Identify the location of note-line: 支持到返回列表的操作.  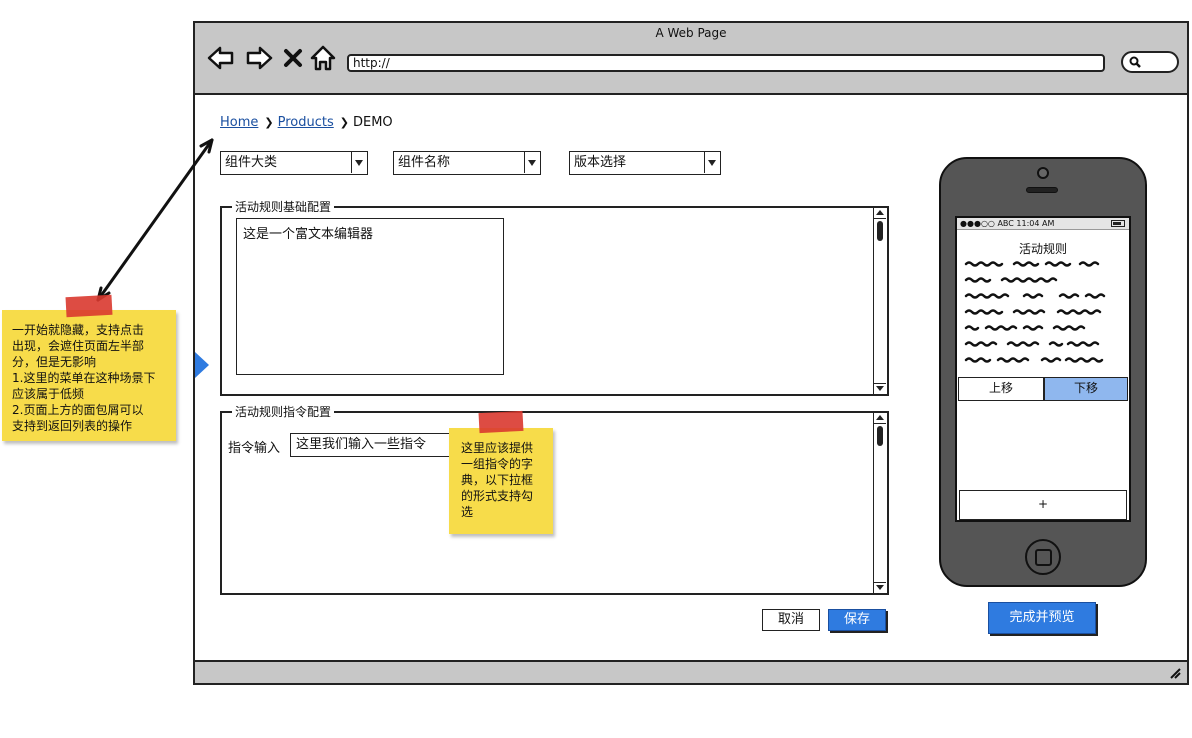
(72, 426).